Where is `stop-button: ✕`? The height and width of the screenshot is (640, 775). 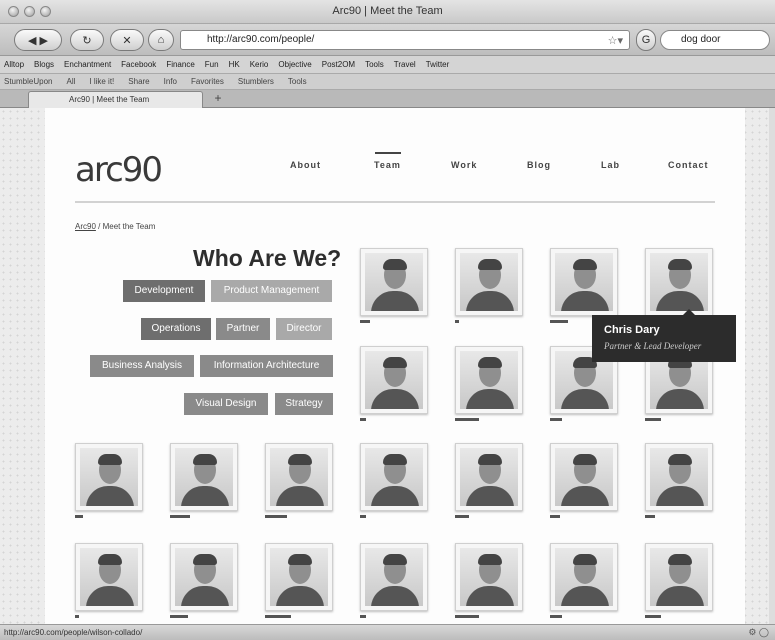 stop-button: ✕ is located at coordinates (127, 40).